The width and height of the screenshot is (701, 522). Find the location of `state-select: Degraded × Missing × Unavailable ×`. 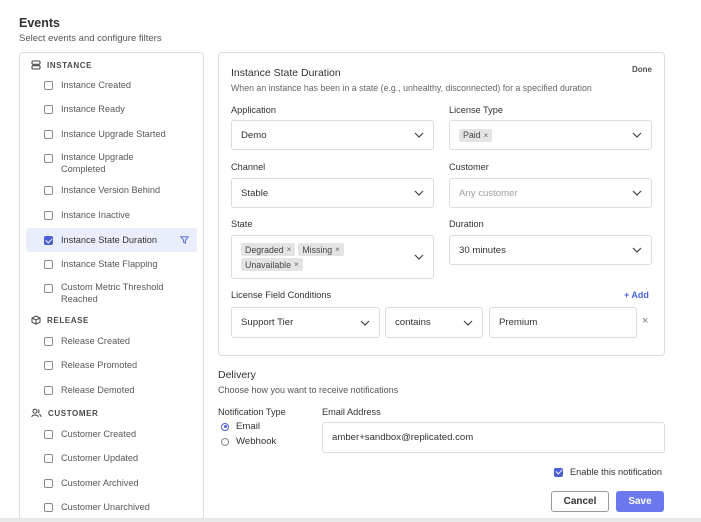

state-select: Degraded × Missing × Unavailable × is located at coordinates (332, 257).